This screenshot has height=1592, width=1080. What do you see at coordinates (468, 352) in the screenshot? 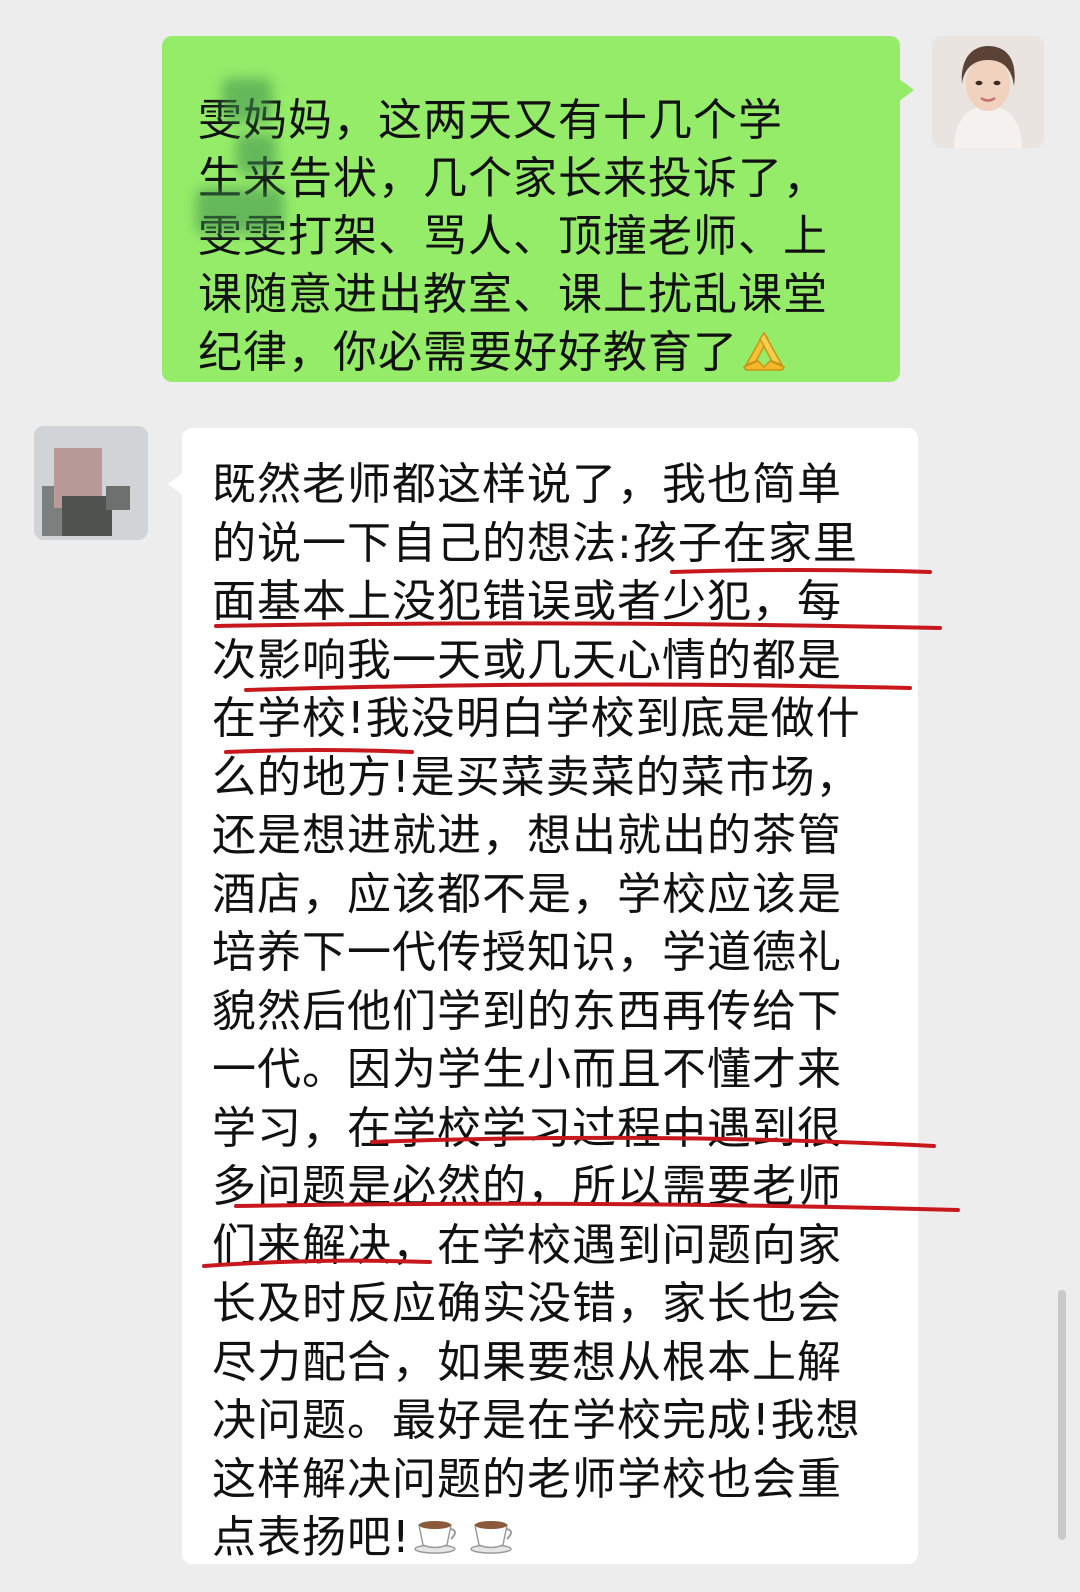
I see `message-text: 纪律，你必需要好好教育了` at bounding box center [468, 352].